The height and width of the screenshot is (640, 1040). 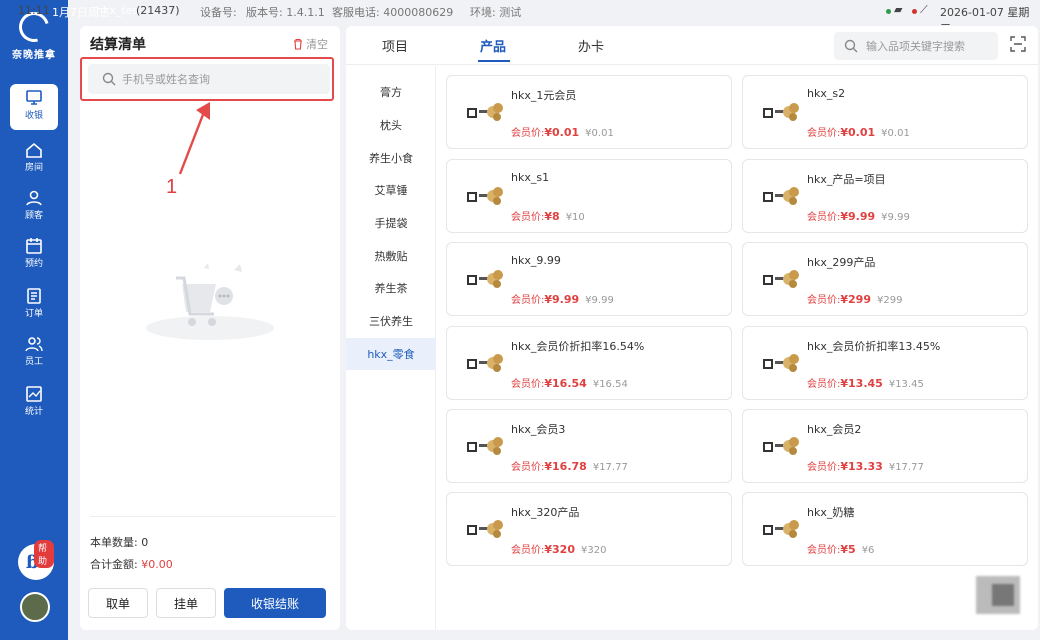 What do you see at coordinates (34, 10) in the screenshot?
I see `status-time: 11:11` at bounding box center [34, 10].